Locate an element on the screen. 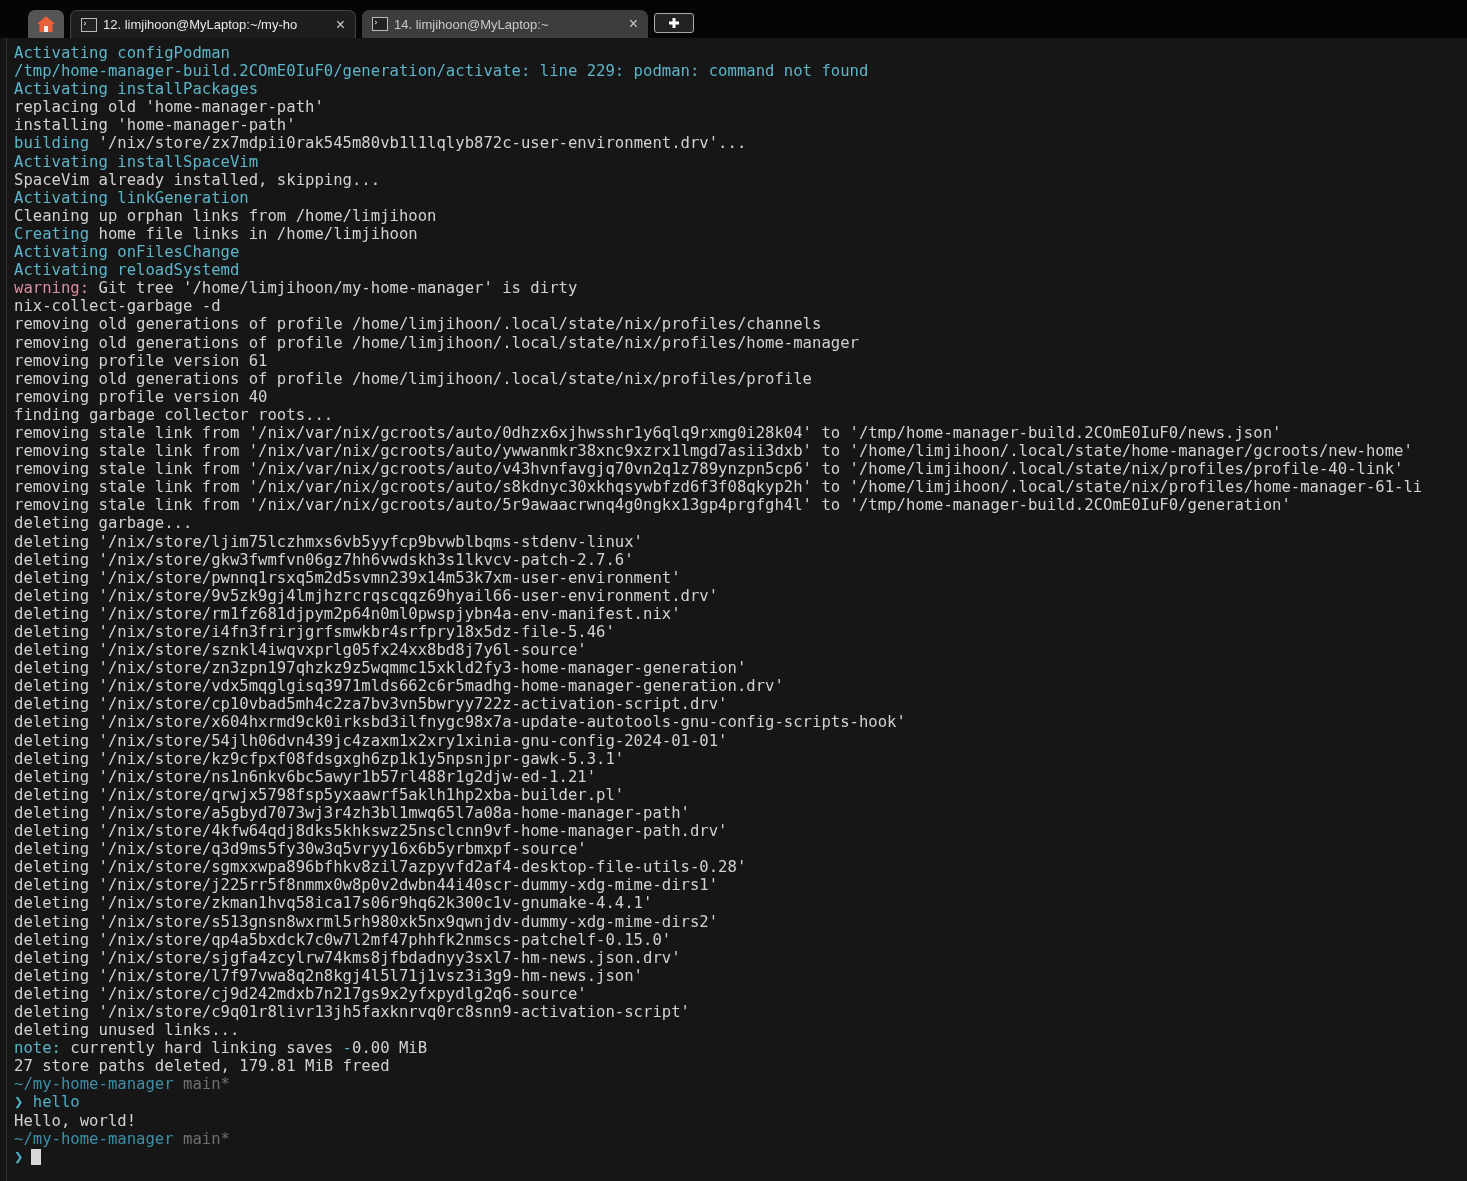 The width and height of the screenshot is (1467, 1181). terminal-line: removing profile version 61 is located at coordinates (141, 360).